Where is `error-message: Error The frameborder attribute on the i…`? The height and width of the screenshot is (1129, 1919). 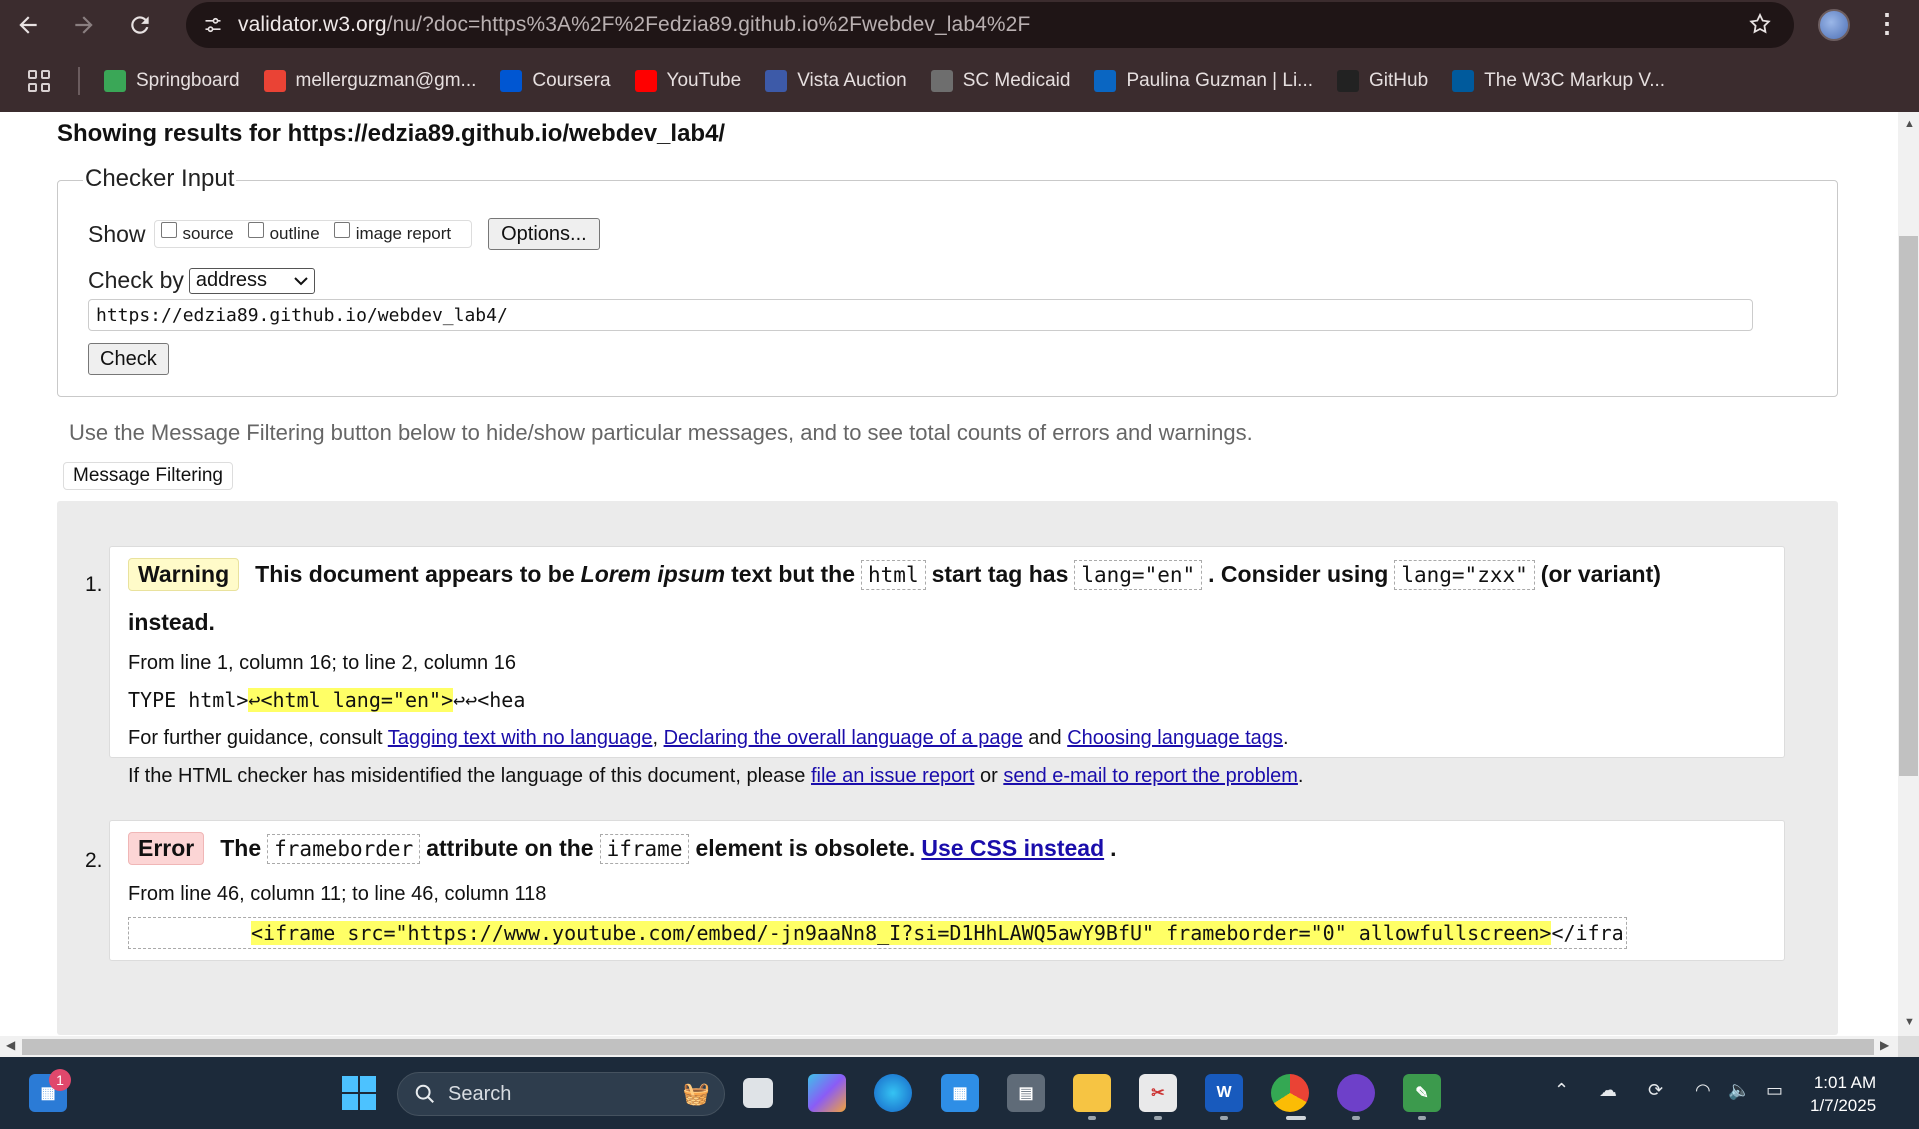 error-message: Error The frameborder attribute on the i… is located at coordinates (947, 890).